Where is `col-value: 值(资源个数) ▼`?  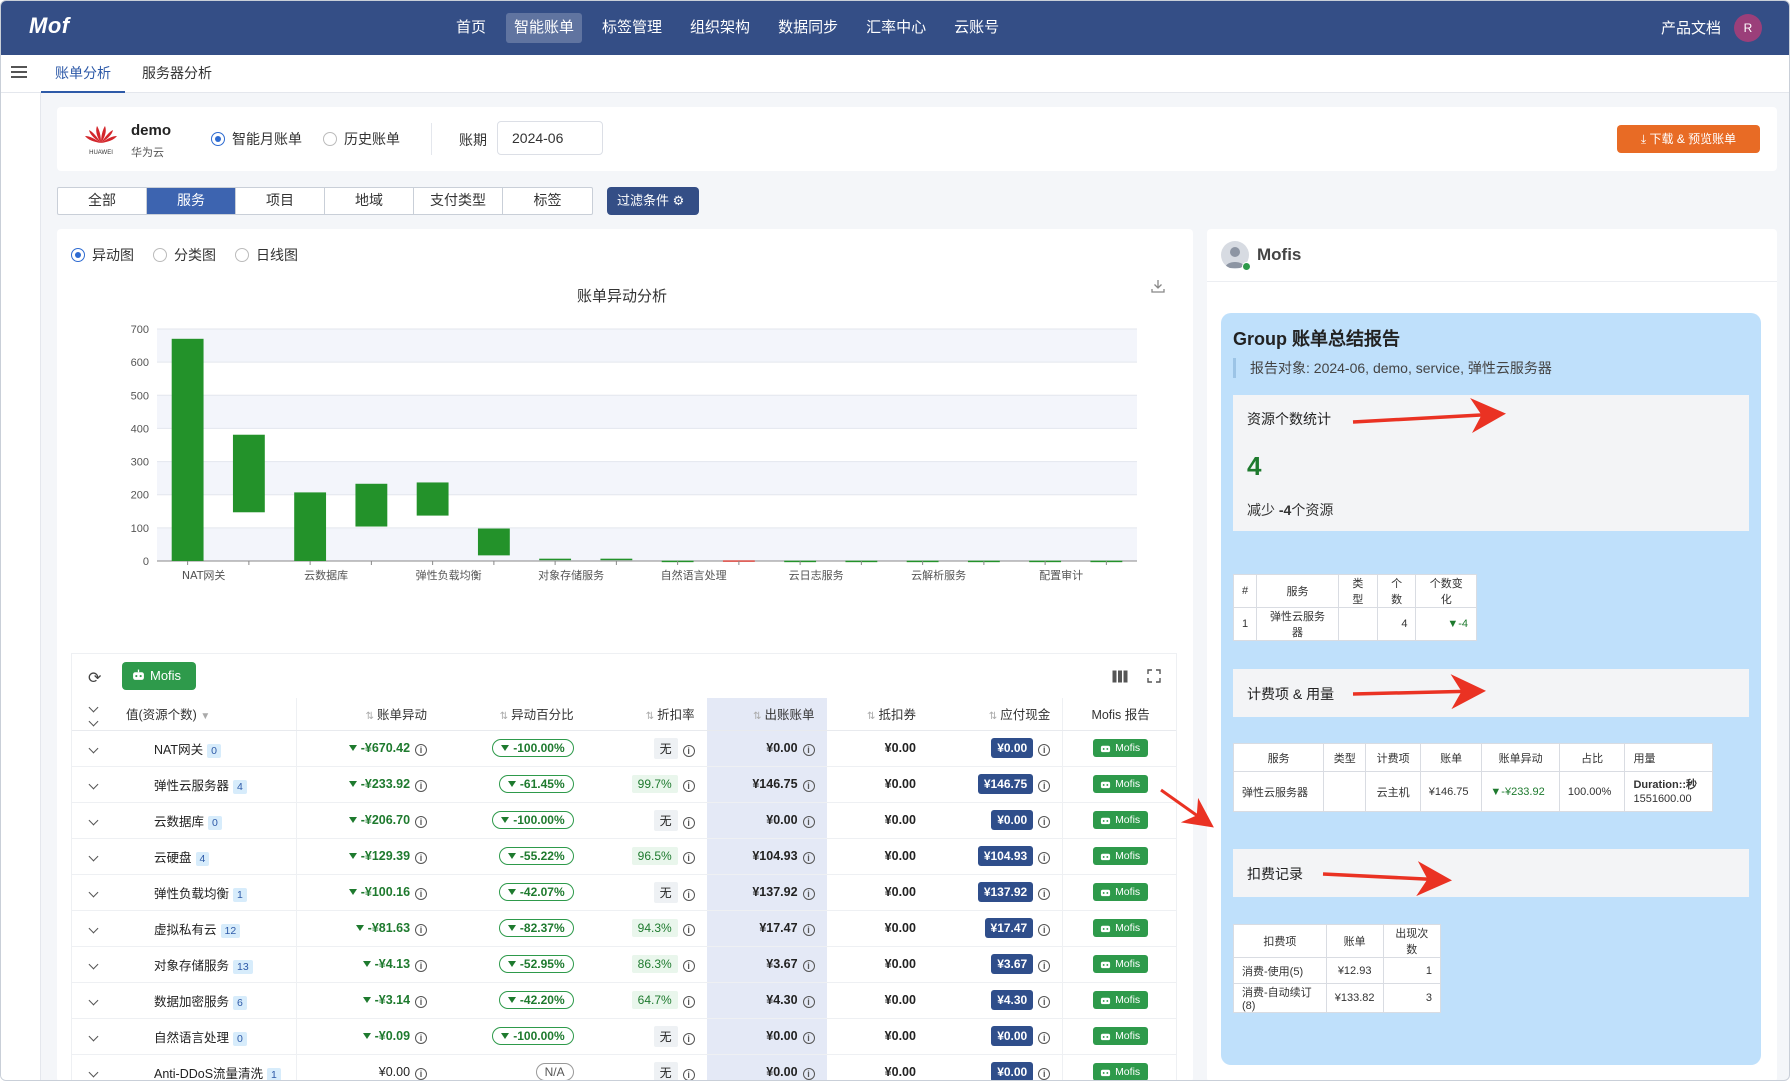 col-value: 值(资源个数) ▼ is located at coordinates (205, 714).